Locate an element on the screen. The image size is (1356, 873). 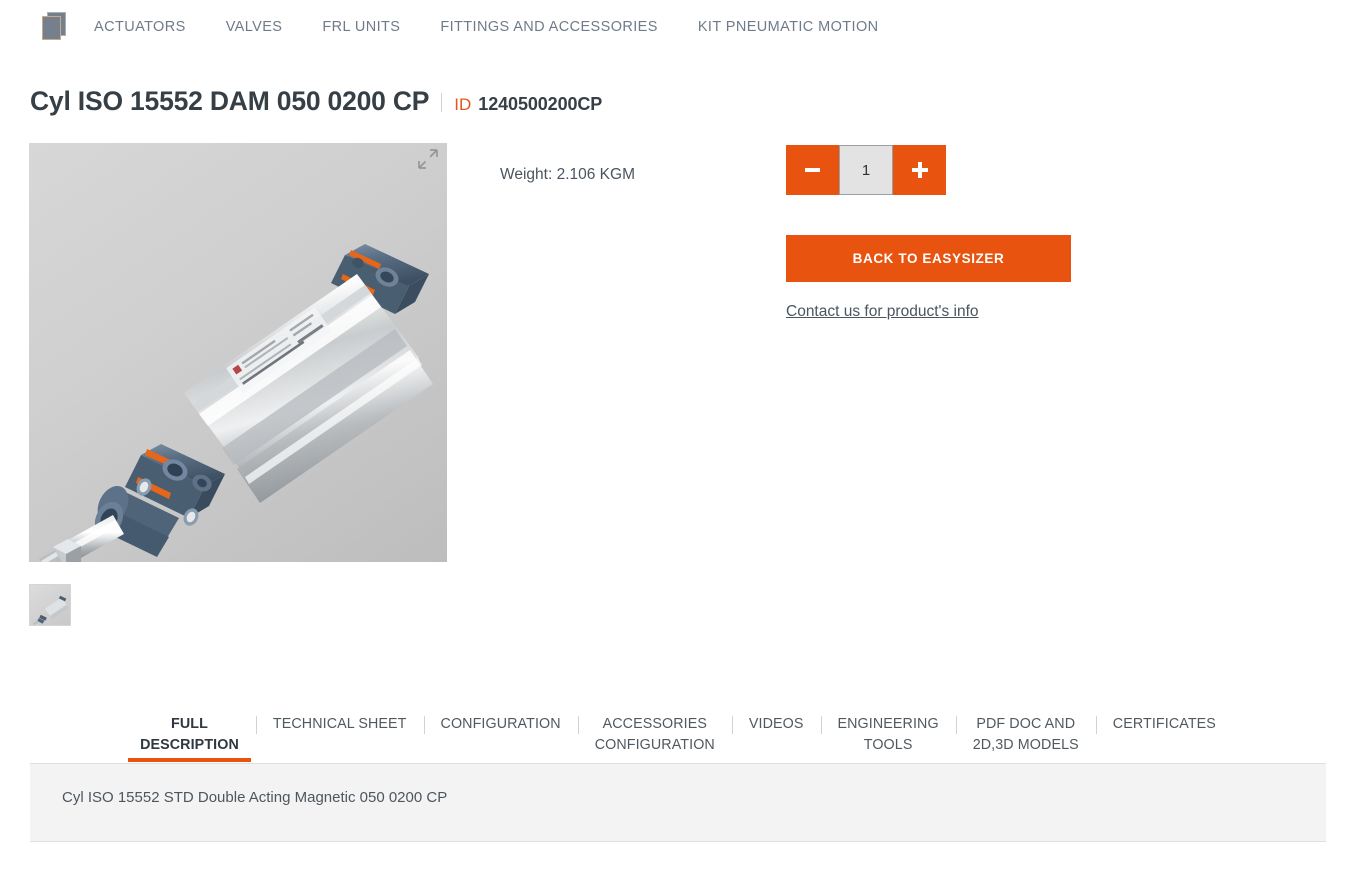
tab-label-line2: DESCRIPTION is located at coordinates (189, 745).